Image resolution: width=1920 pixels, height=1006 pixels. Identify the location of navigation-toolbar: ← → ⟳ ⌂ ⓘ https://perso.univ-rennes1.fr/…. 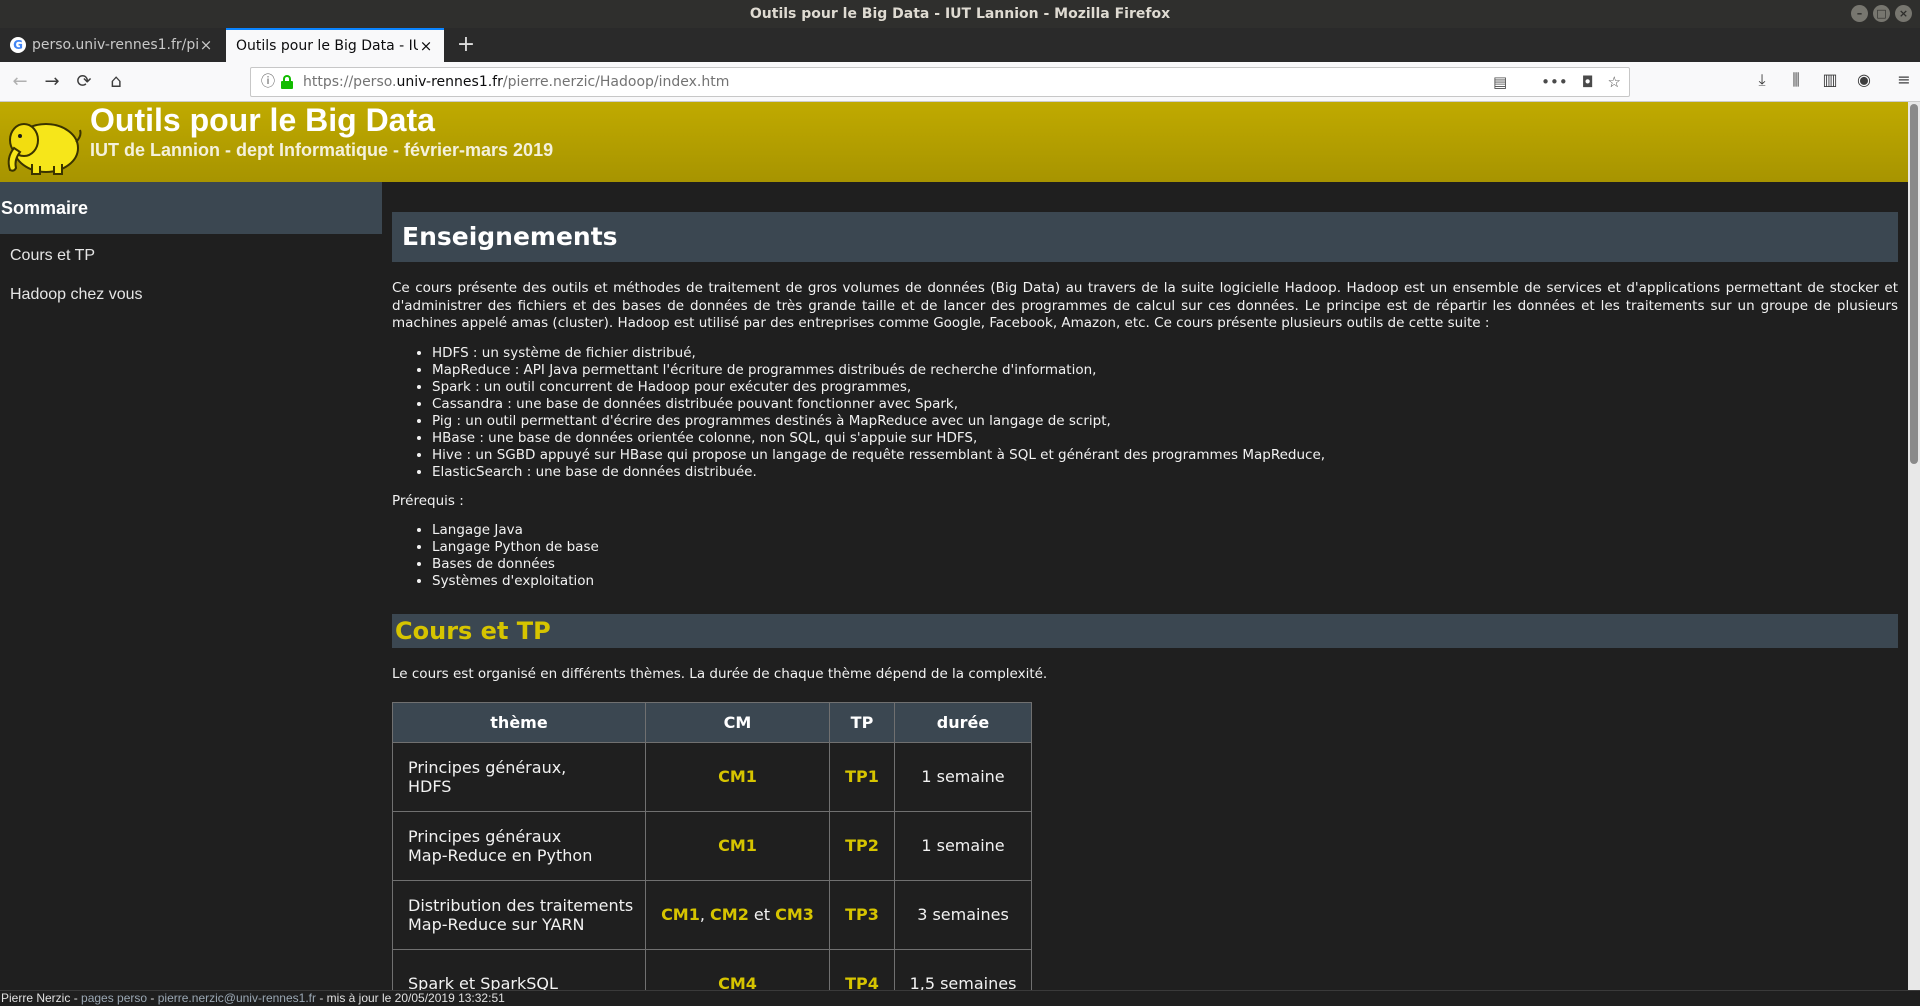
(960, 82).